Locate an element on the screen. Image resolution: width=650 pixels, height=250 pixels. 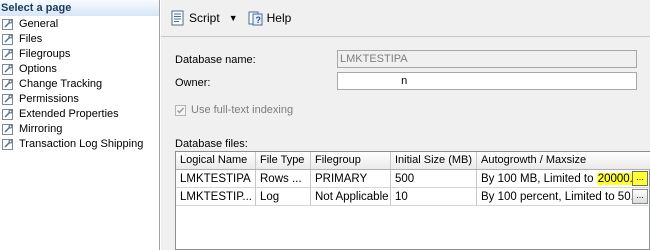
page-selector-header: Select a page is located at coordinates (79, 8).